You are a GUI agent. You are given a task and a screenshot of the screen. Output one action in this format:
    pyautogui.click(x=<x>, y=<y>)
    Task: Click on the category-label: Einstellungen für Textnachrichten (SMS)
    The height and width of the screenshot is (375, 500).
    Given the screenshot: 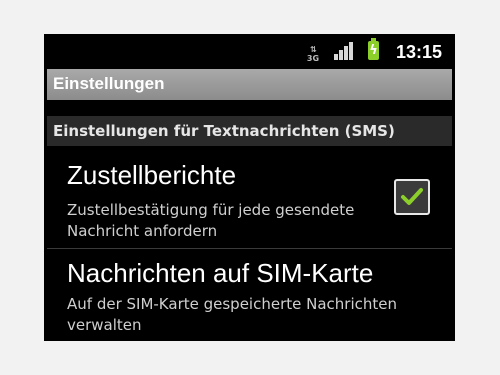 What is the action you would take?
    pyautogui.click(x=224, y=131)
    